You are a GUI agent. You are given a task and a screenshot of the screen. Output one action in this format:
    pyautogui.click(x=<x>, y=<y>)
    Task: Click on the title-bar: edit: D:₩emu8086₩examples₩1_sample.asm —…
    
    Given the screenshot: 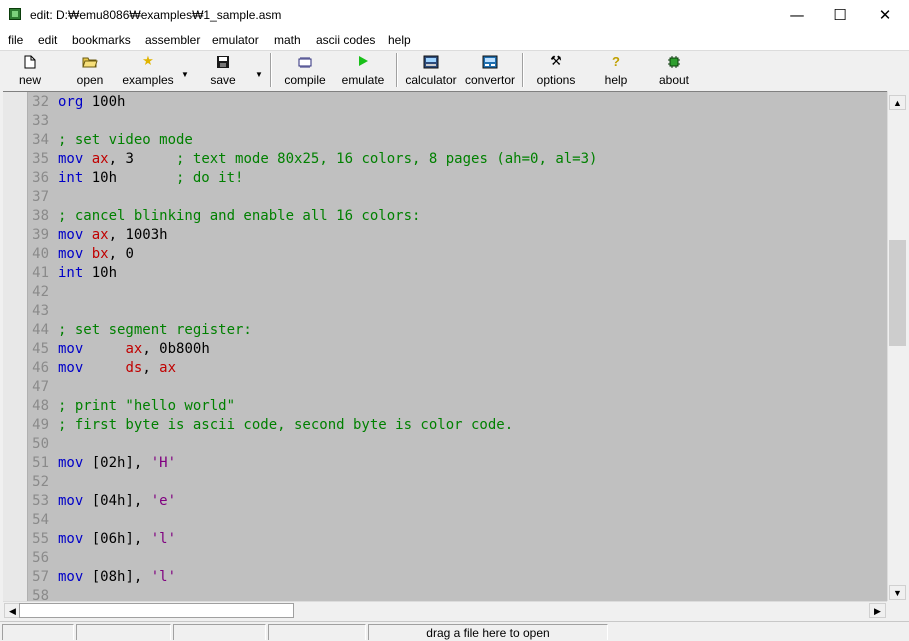 What is the action you would take?
    pyautogui.click(x=454, y=15)
    